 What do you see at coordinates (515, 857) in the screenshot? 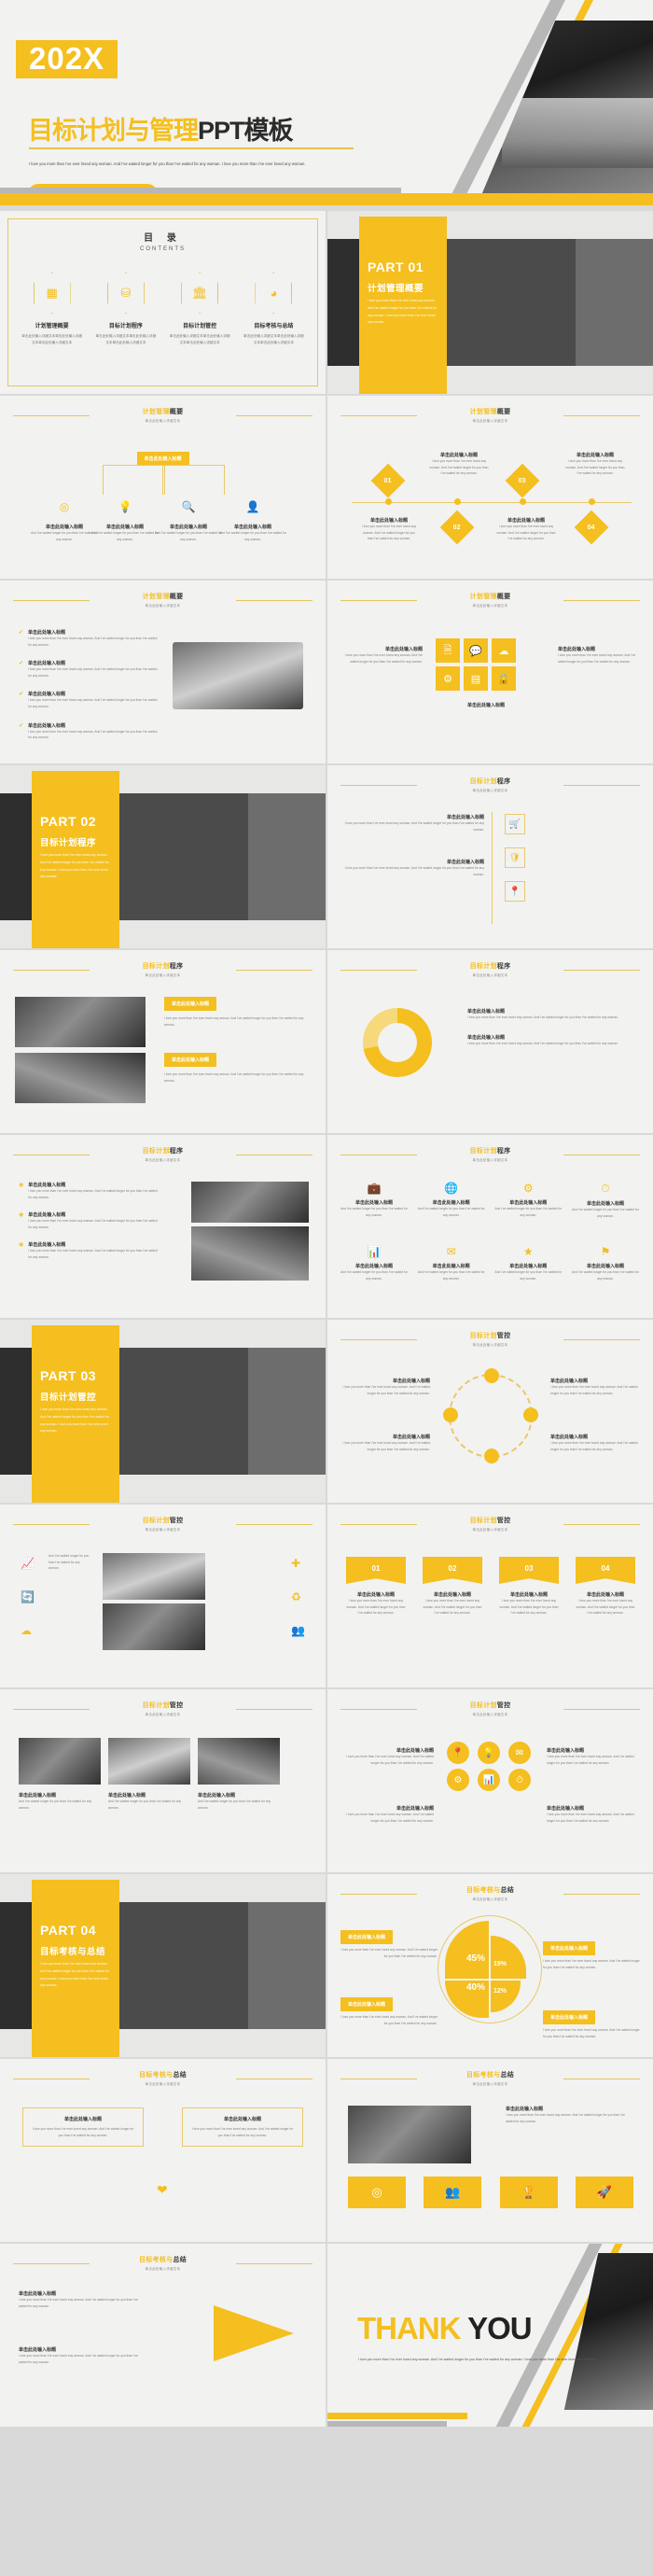
I see `tree-icon-wrap: 🛡` at bounding box center [515, 857].